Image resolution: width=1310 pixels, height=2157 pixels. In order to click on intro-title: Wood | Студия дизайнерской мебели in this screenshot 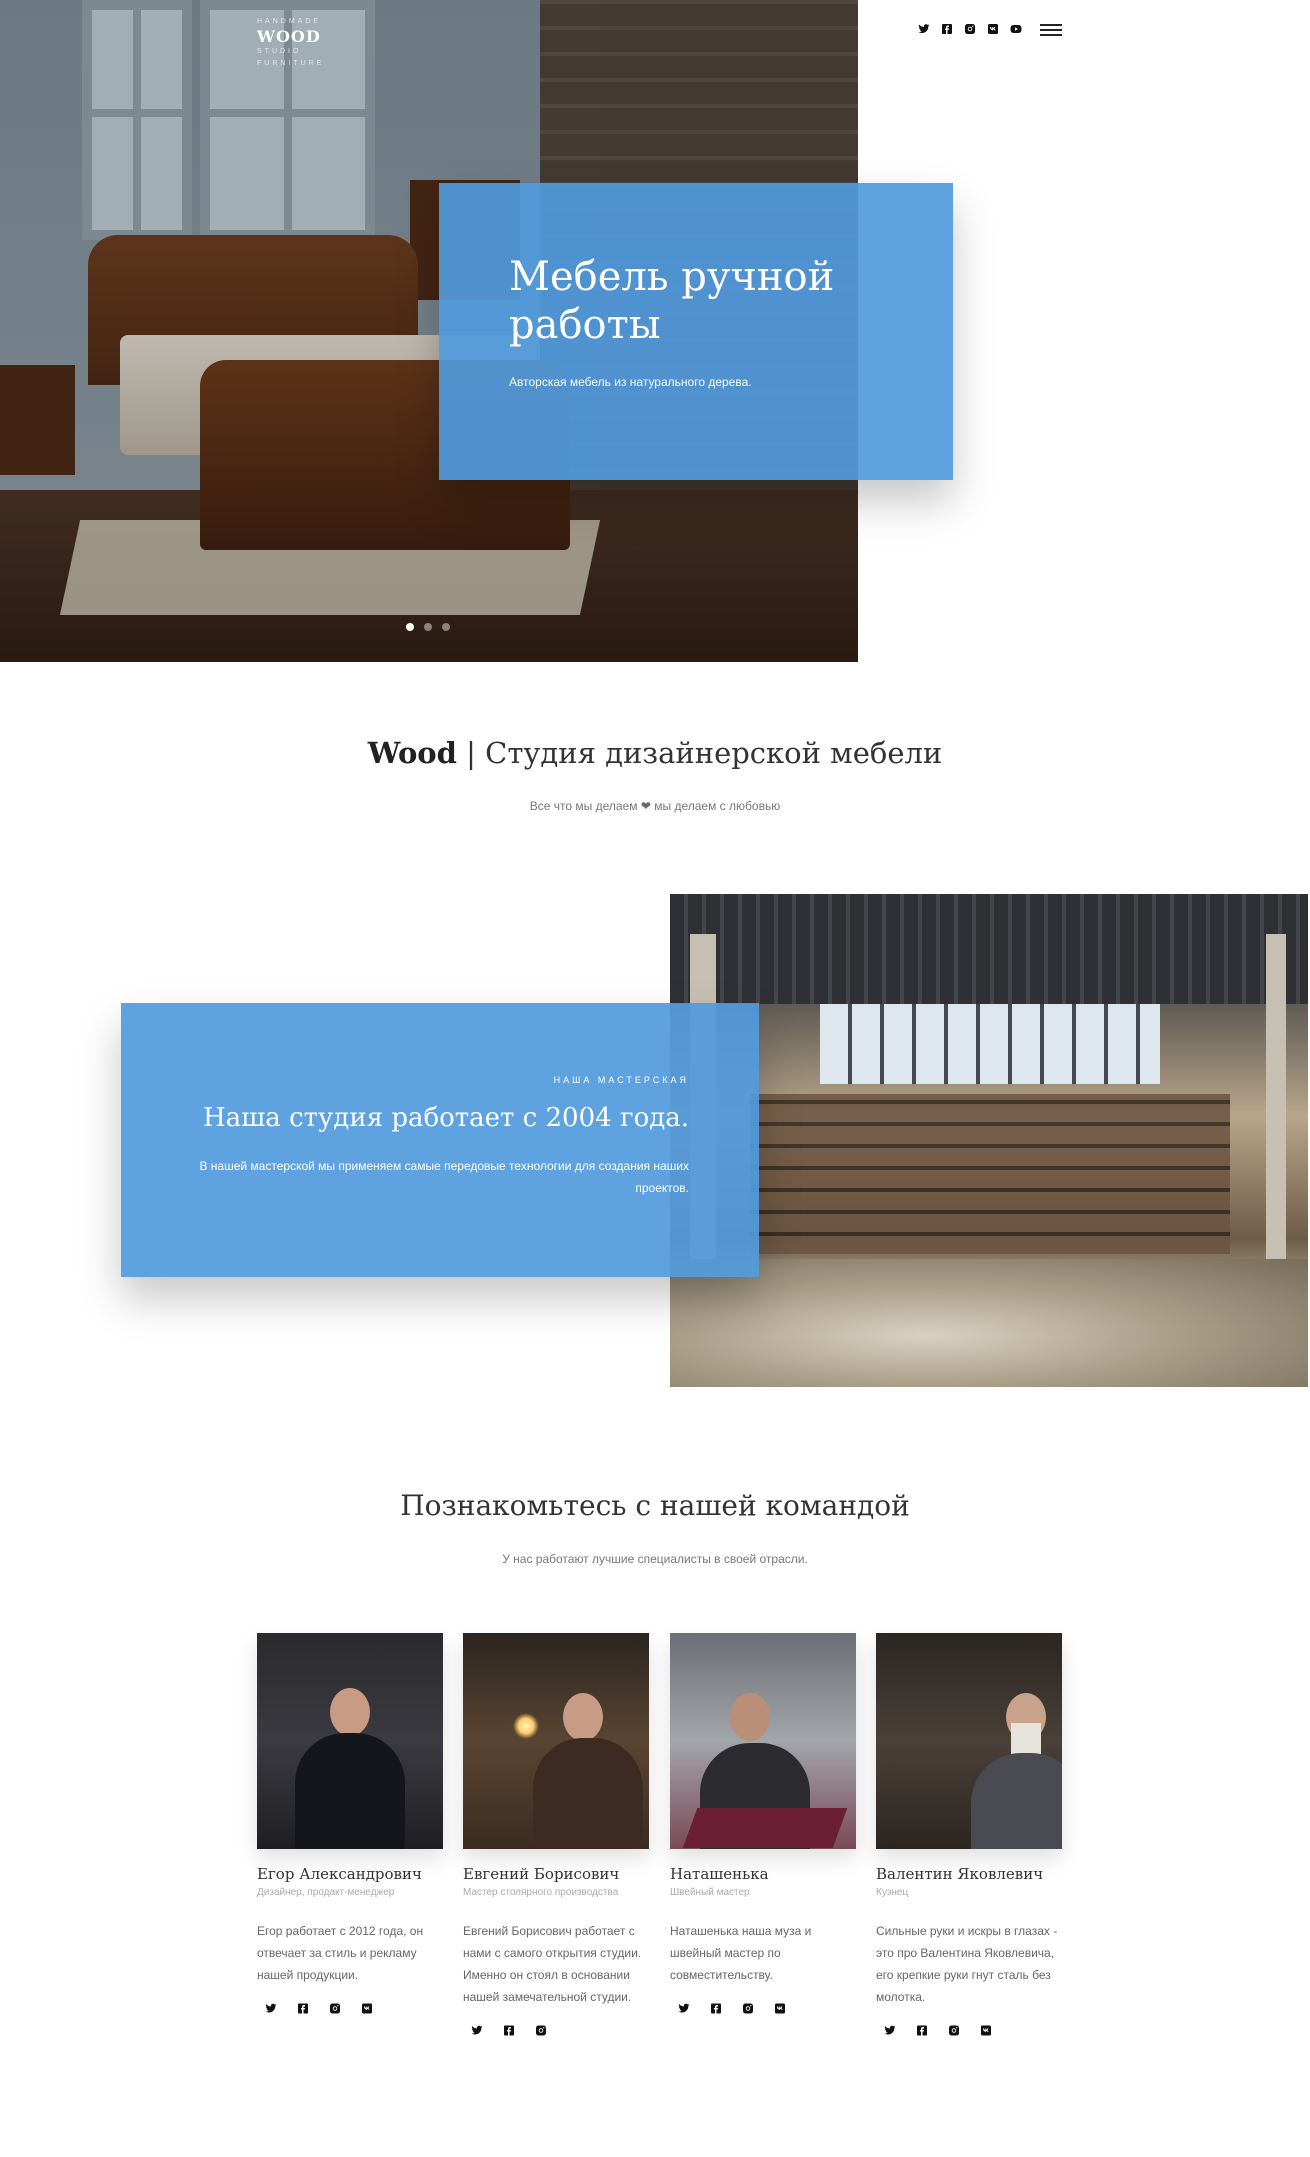, I will do `click(655, 753)`.